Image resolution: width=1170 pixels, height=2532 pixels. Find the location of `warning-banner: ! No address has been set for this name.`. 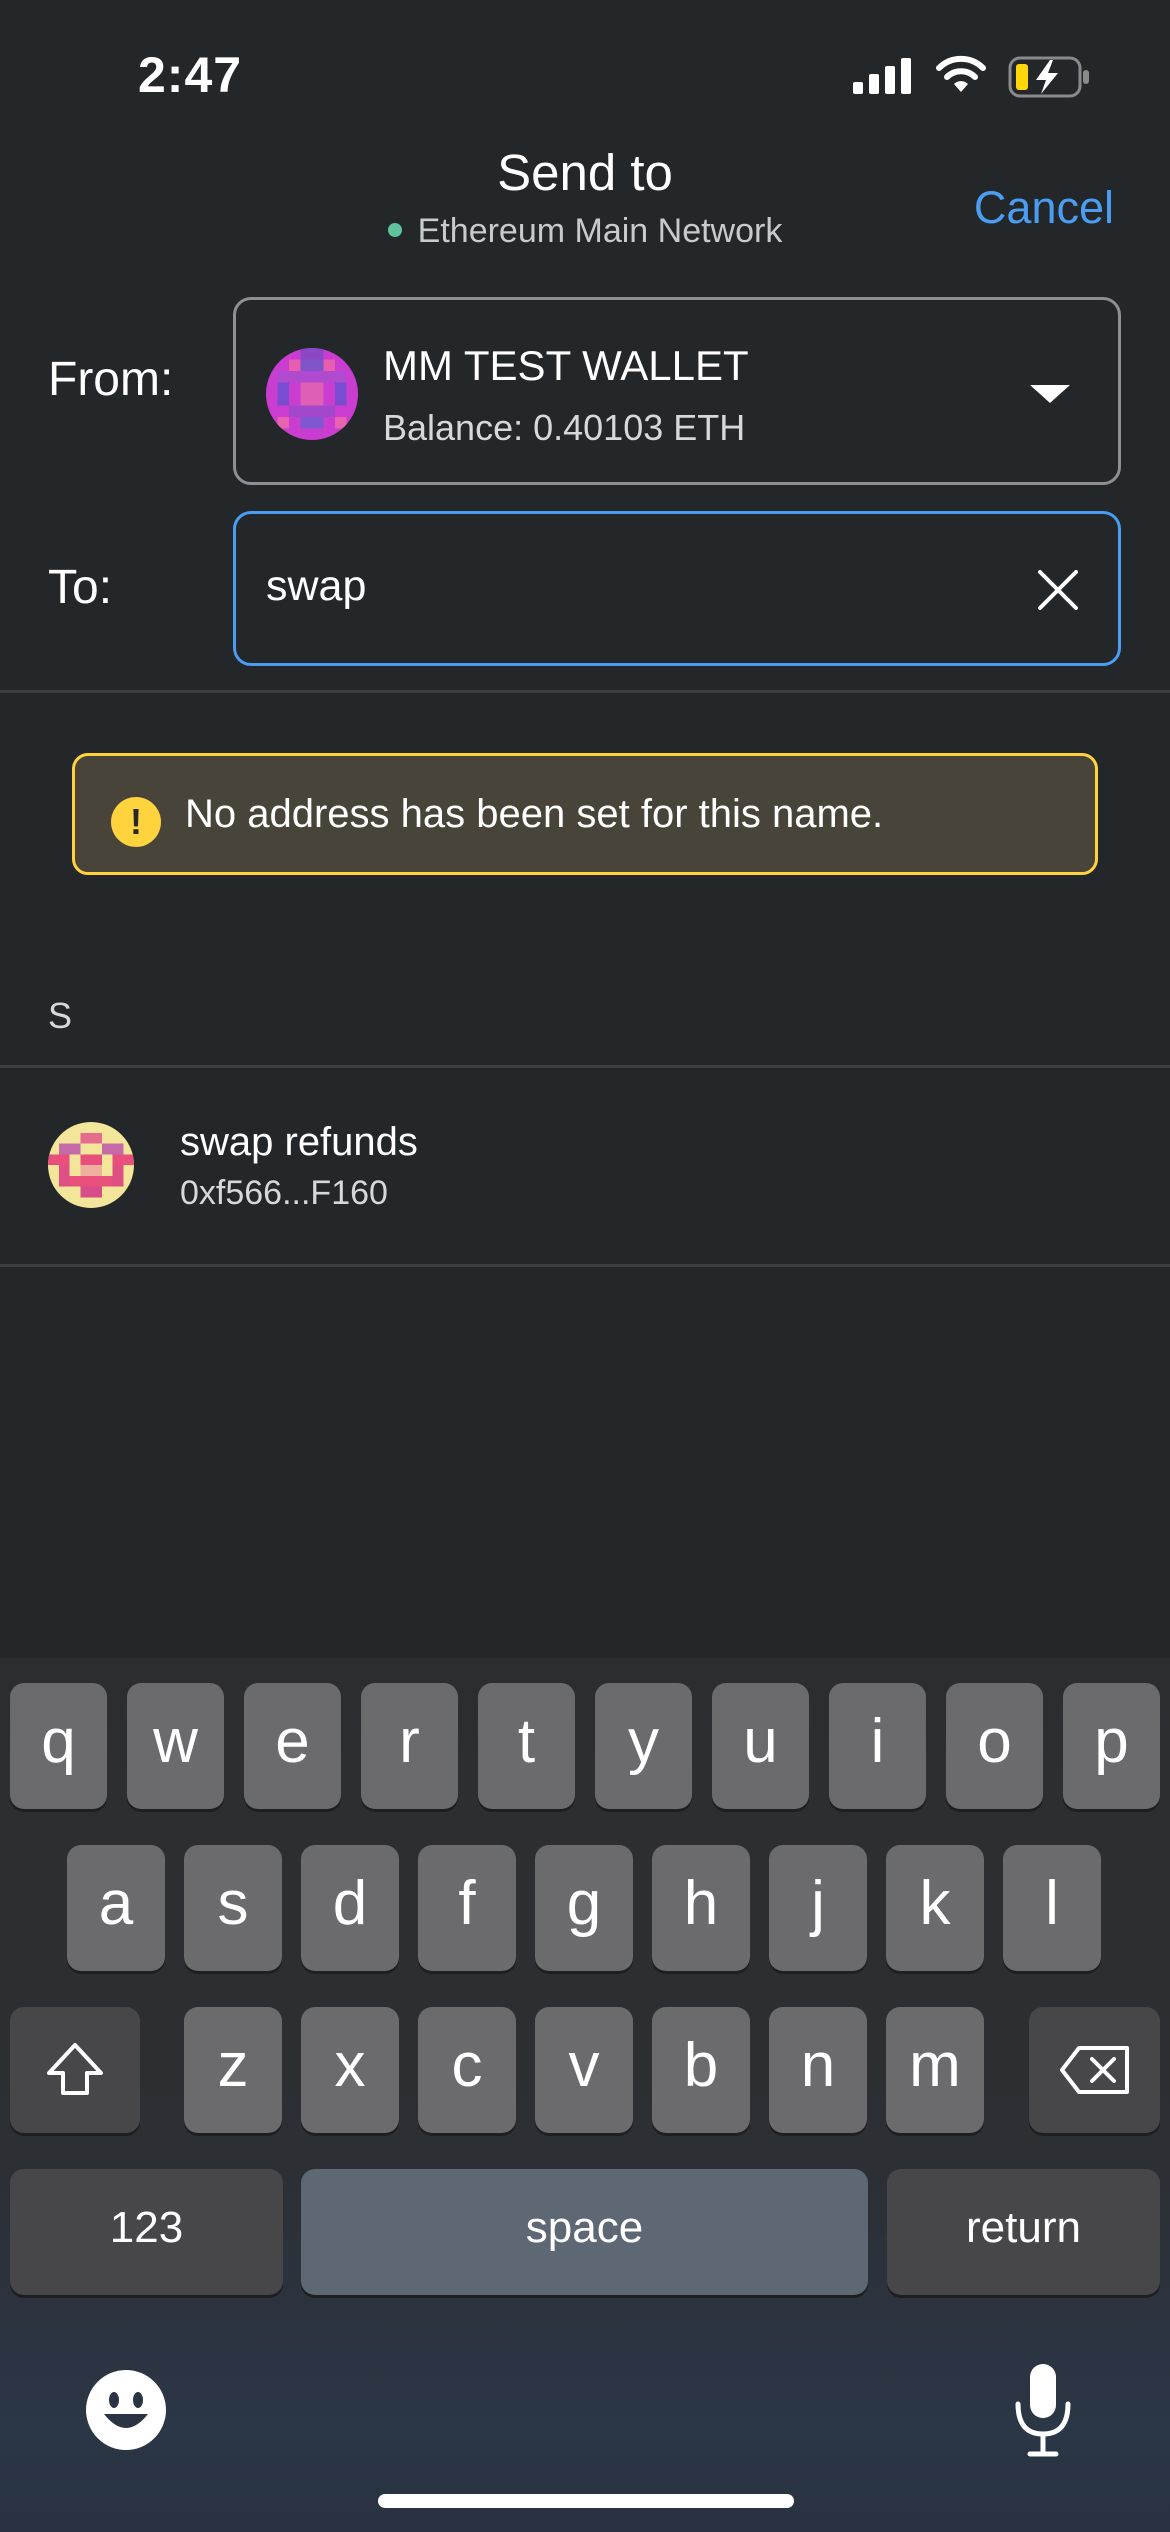

warning-banner: ! No address has been set for this name. is located at coordinates (585, 814).